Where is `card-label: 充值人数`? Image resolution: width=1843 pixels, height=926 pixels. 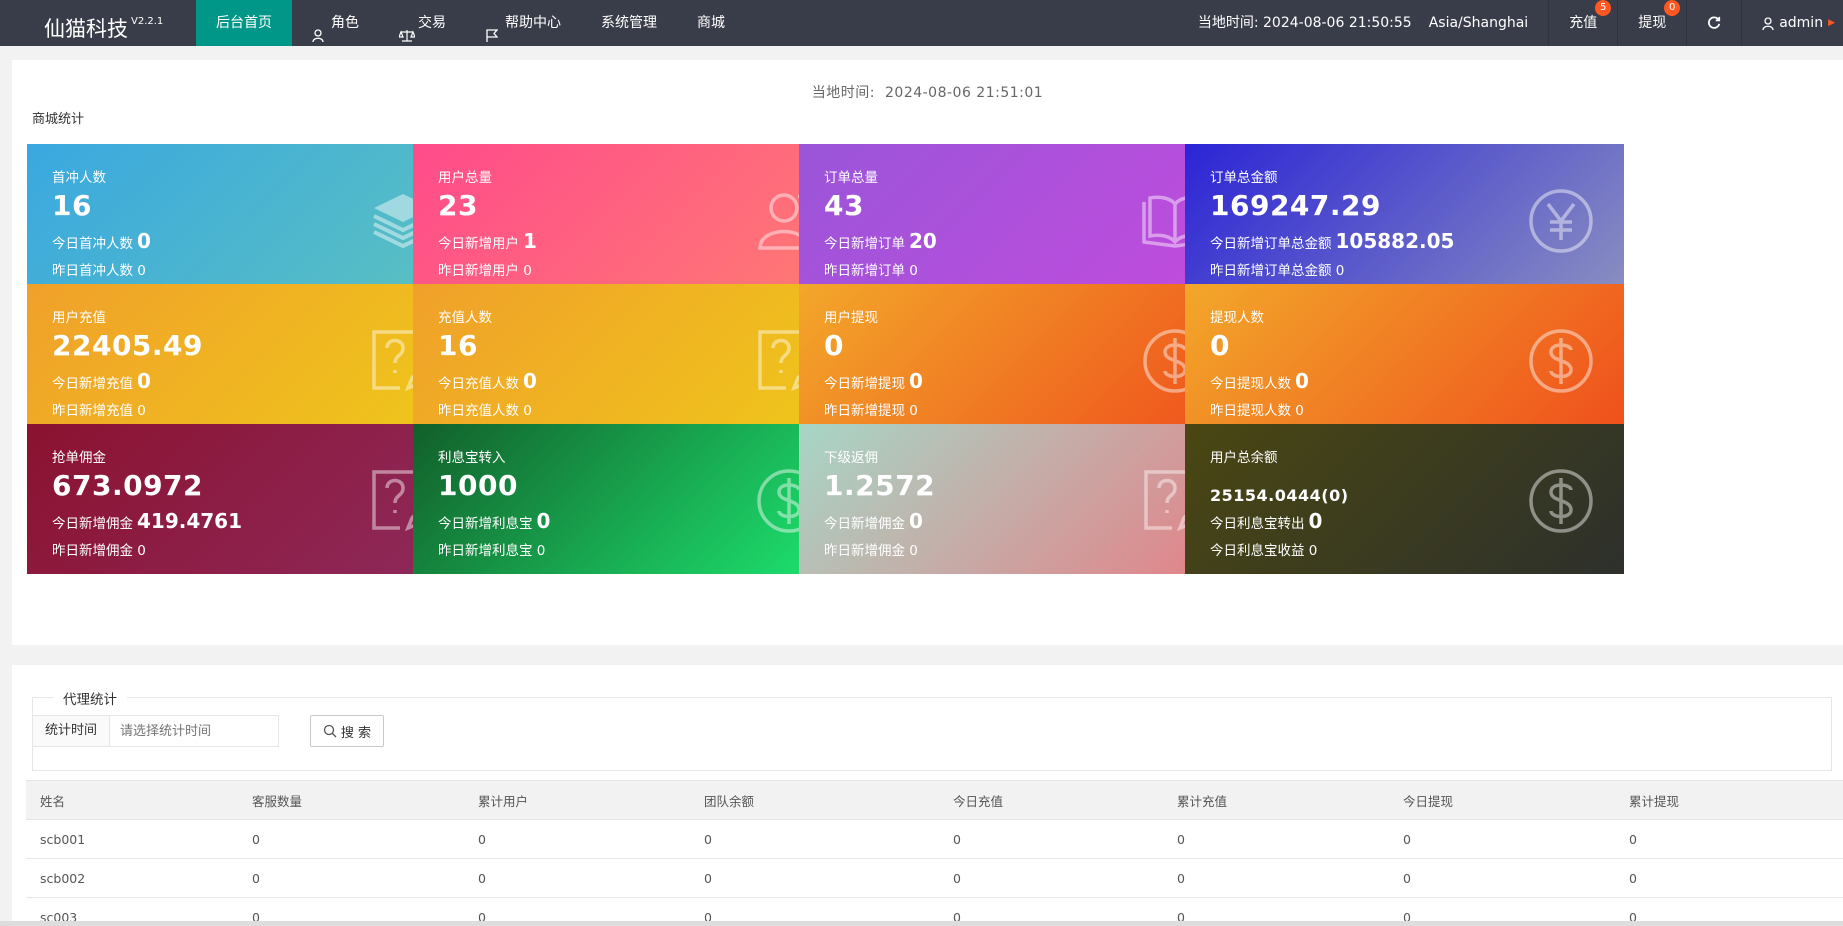
card-label: 充值人数 is located at coordinates (465, 318).